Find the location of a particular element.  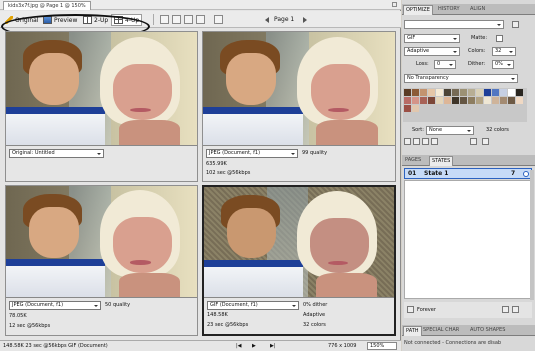

edit-color-icon is located at coordinates (407, 141).